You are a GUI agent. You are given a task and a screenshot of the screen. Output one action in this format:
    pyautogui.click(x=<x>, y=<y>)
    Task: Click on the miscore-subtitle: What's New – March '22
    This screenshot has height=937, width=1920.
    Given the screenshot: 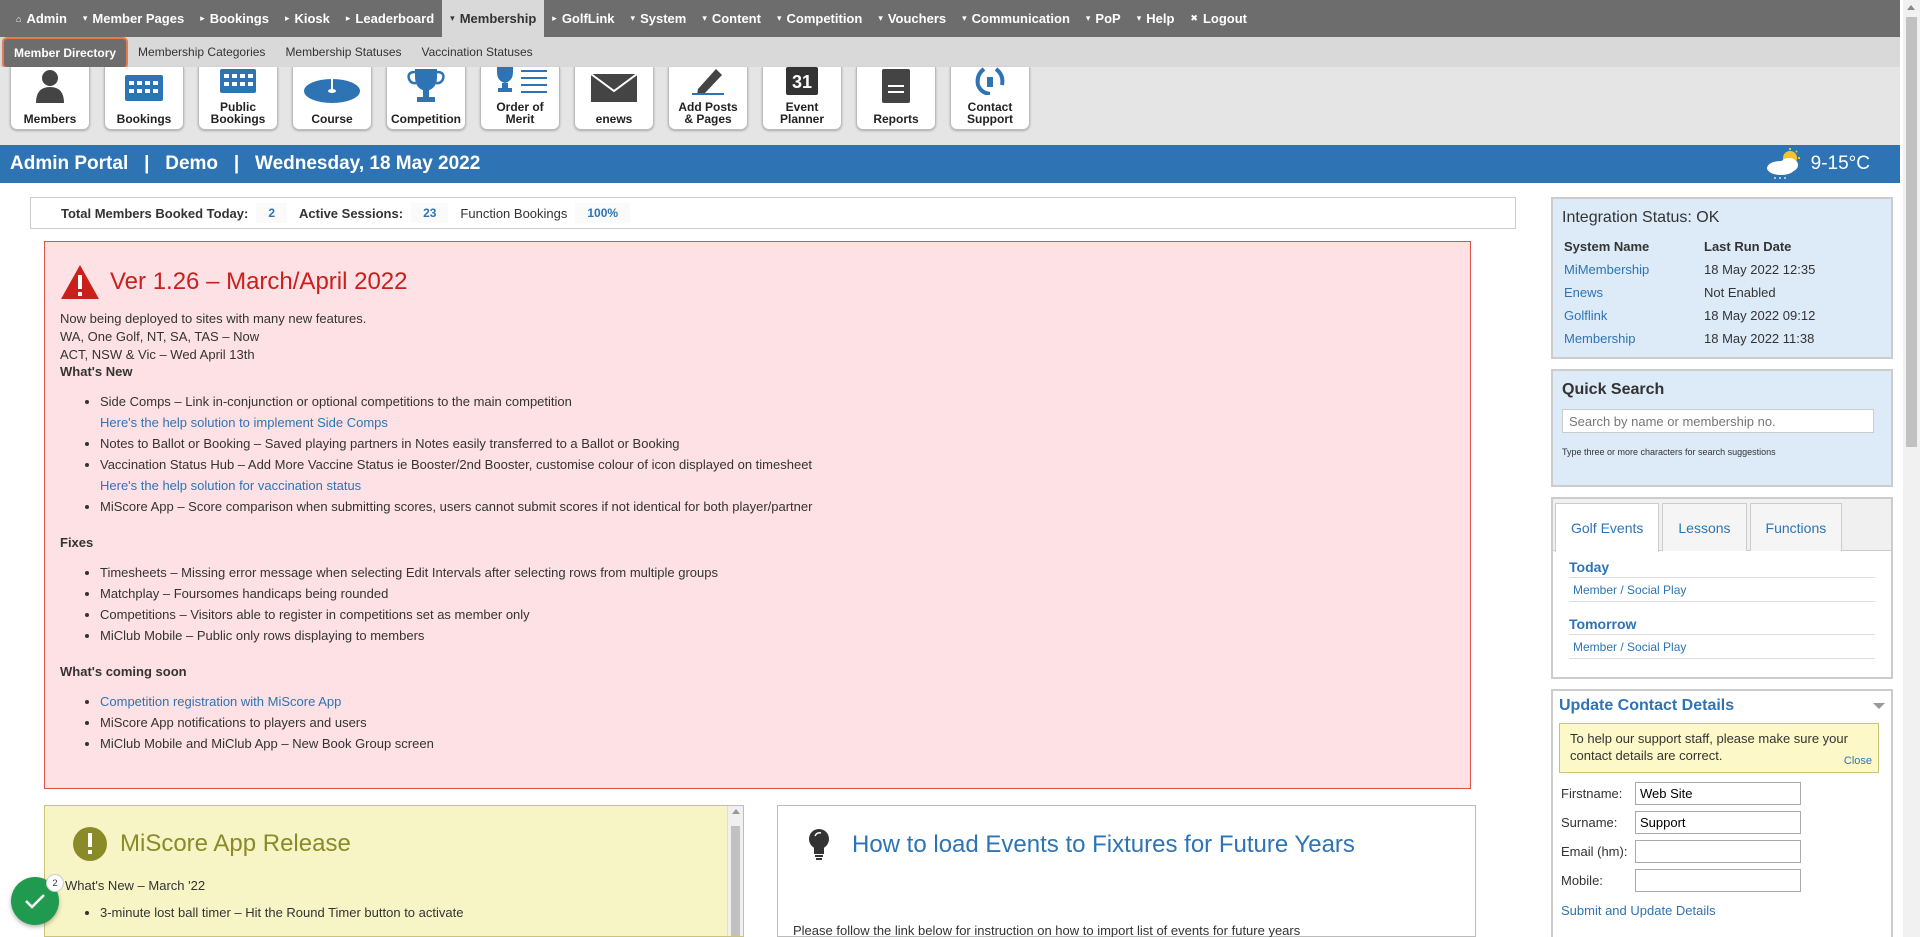 What is the action you would take?
    pyautogui.click(x=135, y=885)
    